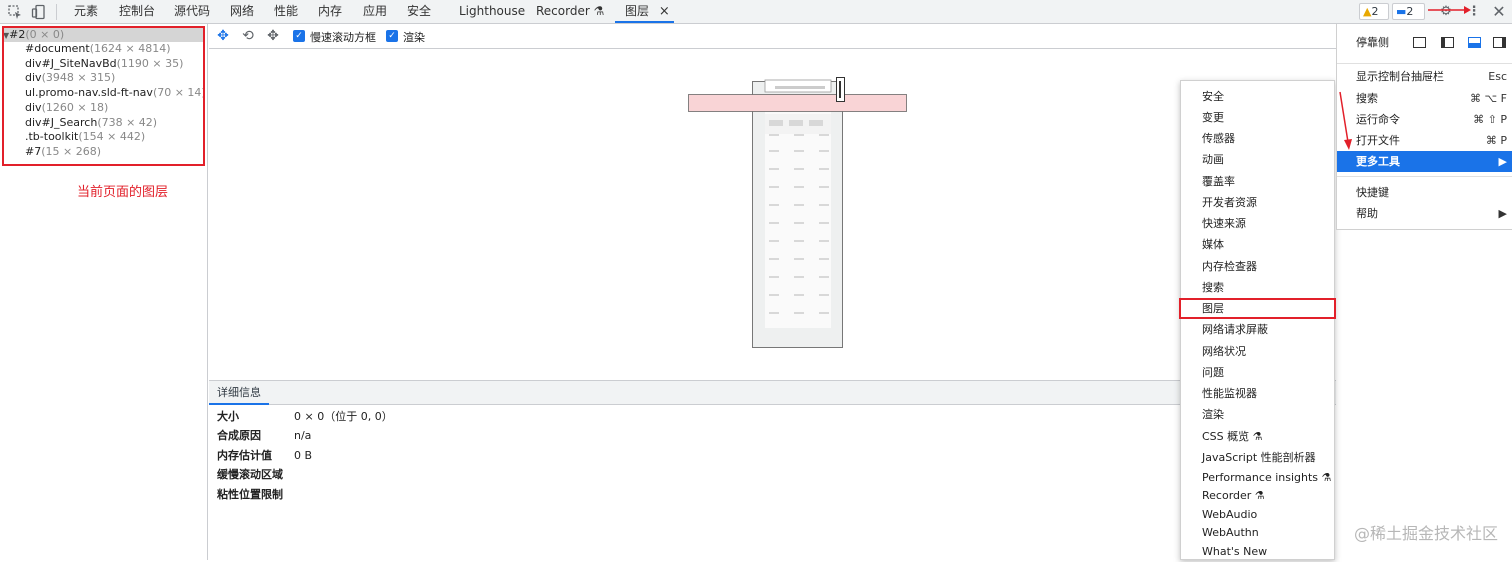  I want to click on tab-console: 控制台, so click(137, 11).